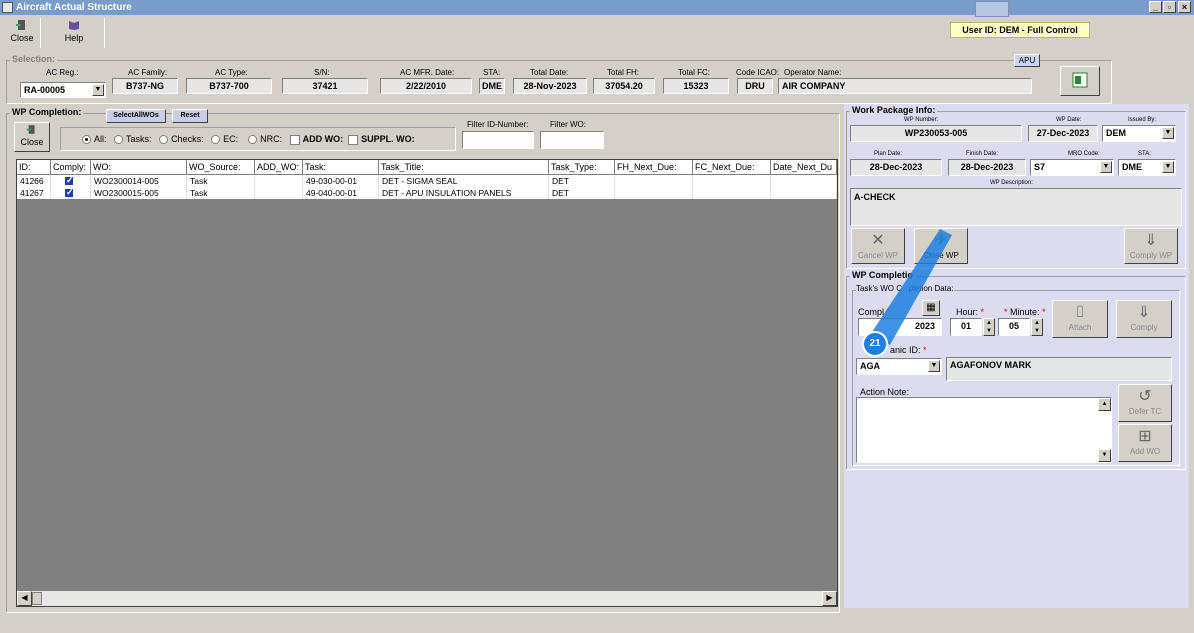 This screenshot has width=1194, height=633. What do you see at coordinates (224, 139) in the screenshot?
I see `filter-ec-radio: EC:` at bounding box center [224, 139].